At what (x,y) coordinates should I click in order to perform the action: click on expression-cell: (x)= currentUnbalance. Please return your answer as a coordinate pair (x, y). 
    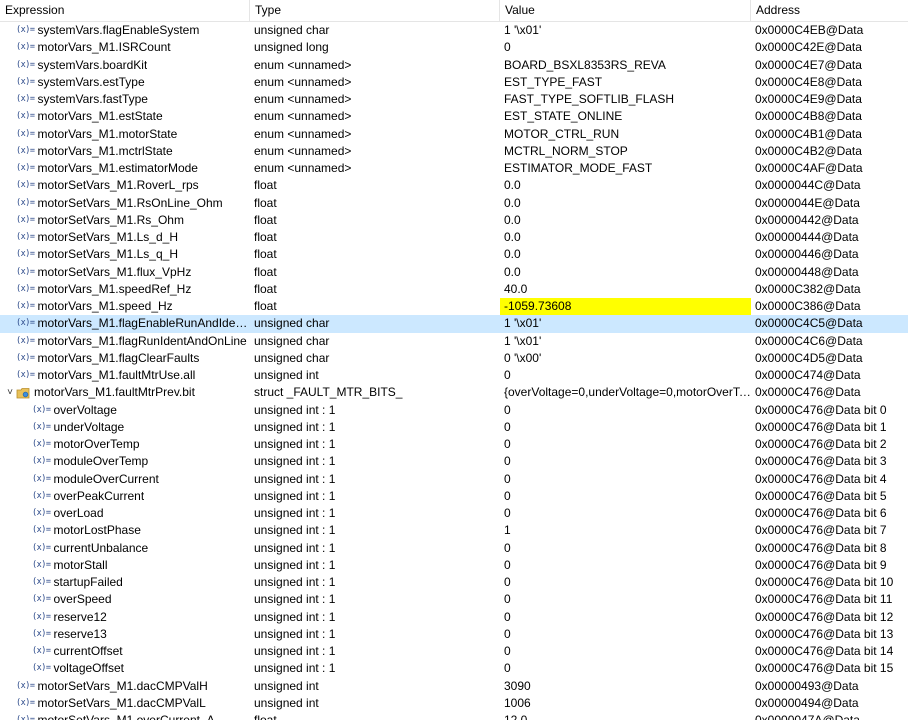
    Looking at the image, I should click on (125, 548).